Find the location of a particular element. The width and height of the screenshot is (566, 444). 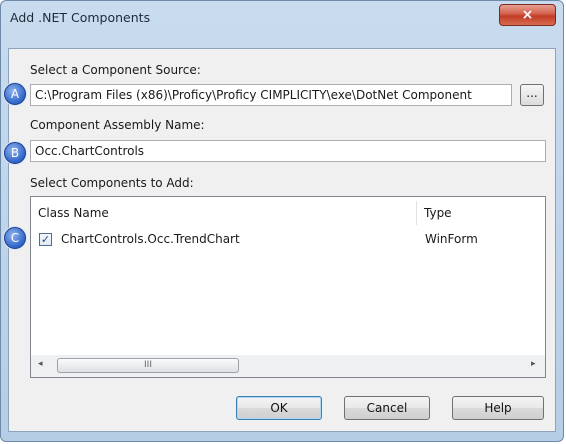

help-button: Help is located at coordinates (498, 408).